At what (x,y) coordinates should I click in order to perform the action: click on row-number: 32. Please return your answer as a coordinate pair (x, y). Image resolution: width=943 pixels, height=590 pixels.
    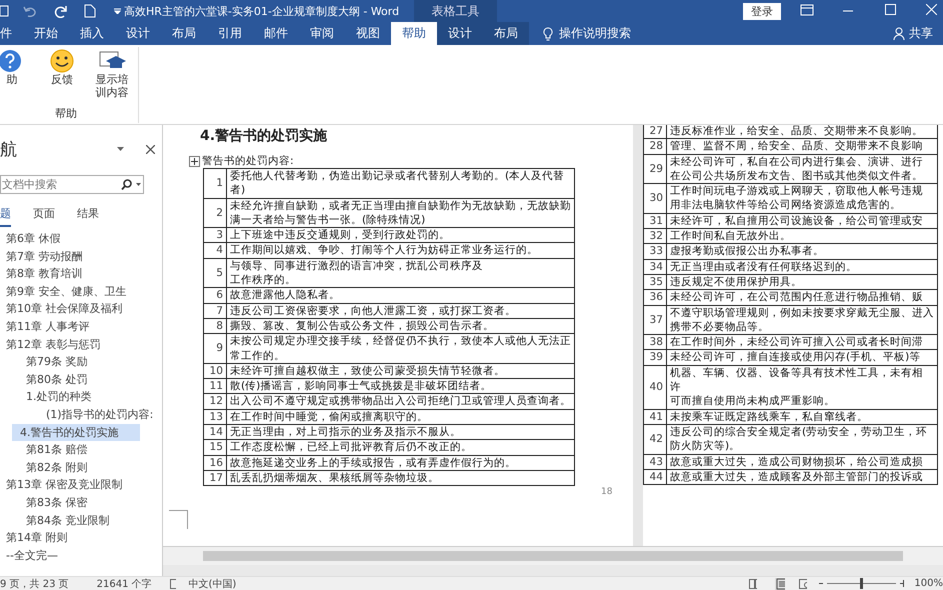
    Looking at the image, I should click on (655, 236).